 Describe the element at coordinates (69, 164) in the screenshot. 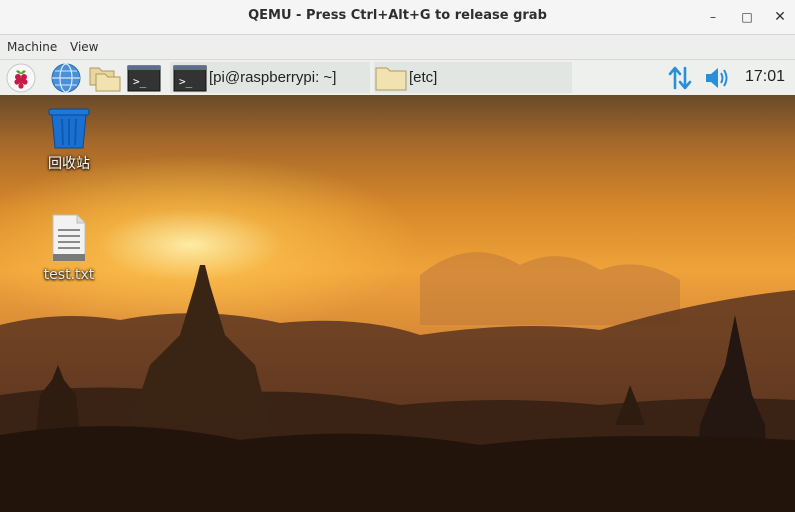

I see `desktop-icon-label: 回收站` at that location.